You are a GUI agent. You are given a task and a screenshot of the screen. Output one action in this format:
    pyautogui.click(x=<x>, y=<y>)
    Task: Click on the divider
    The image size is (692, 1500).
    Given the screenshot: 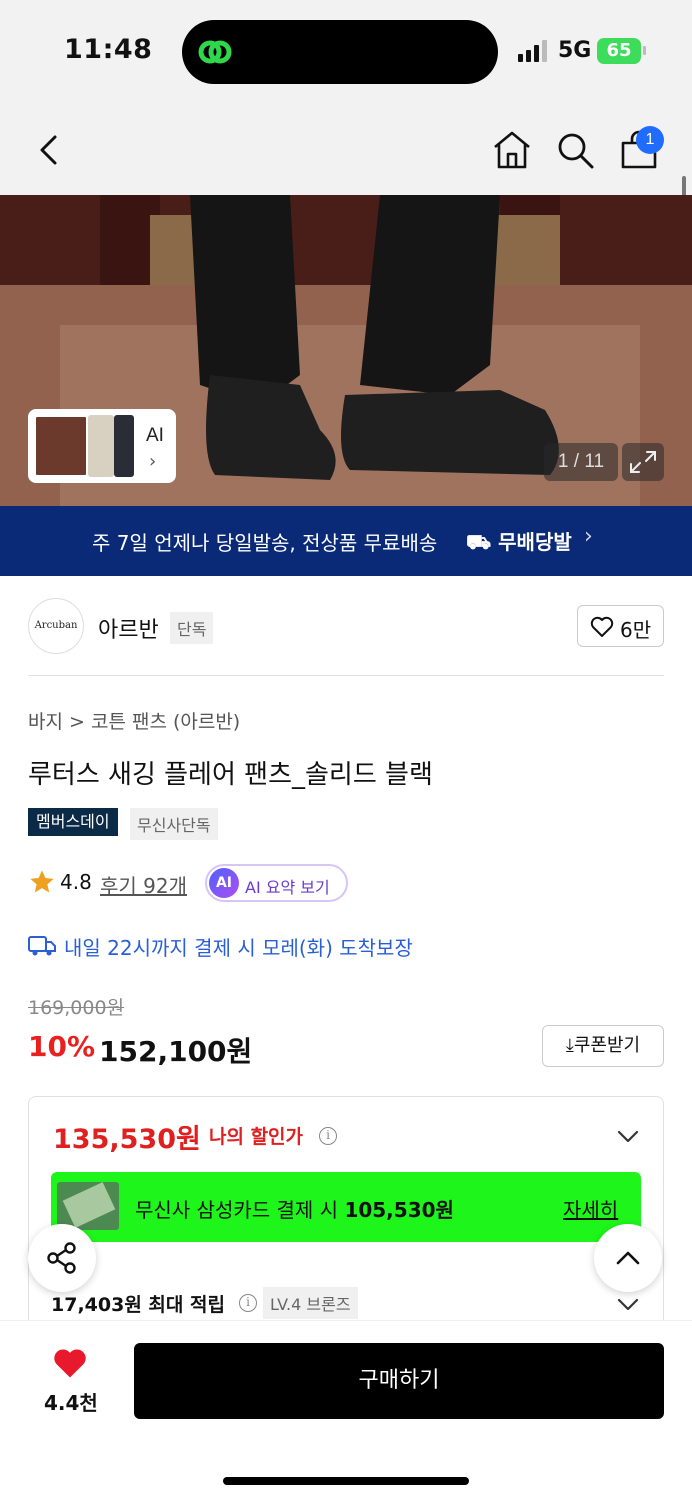 What is the action you would take?
    pyautogui.click(x=346, y=675)
    